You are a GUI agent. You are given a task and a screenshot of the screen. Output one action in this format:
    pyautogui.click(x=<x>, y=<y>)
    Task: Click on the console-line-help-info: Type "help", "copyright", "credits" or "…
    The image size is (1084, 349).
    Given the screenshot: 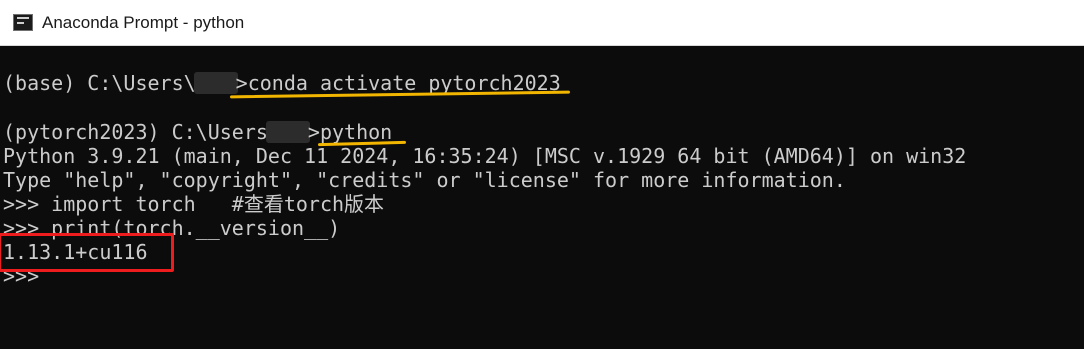 What is the action you would take?
    pyautogui.click(x=424, y=180)
    